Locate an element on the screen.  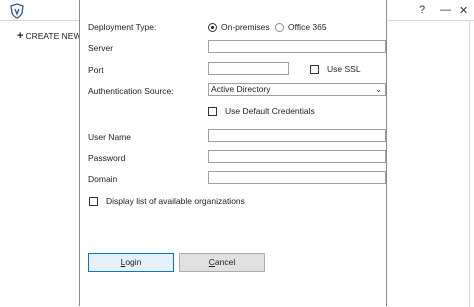
authentication-source-value: Active Directory is located at coordinates (241, 89).